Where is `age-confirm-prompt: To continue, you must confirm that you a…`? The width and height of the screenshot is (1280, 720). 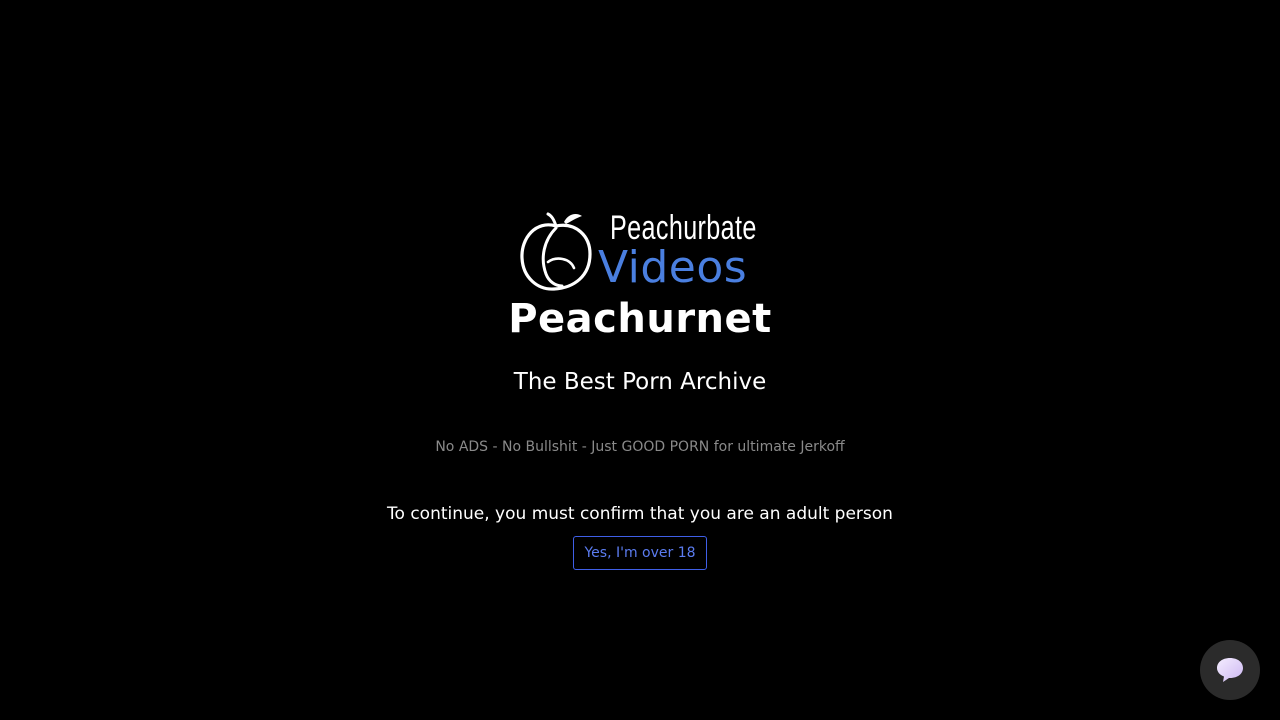
age-confirm-prompt: To continue, you must confirm that you a… is located at coordinates (640, 514).